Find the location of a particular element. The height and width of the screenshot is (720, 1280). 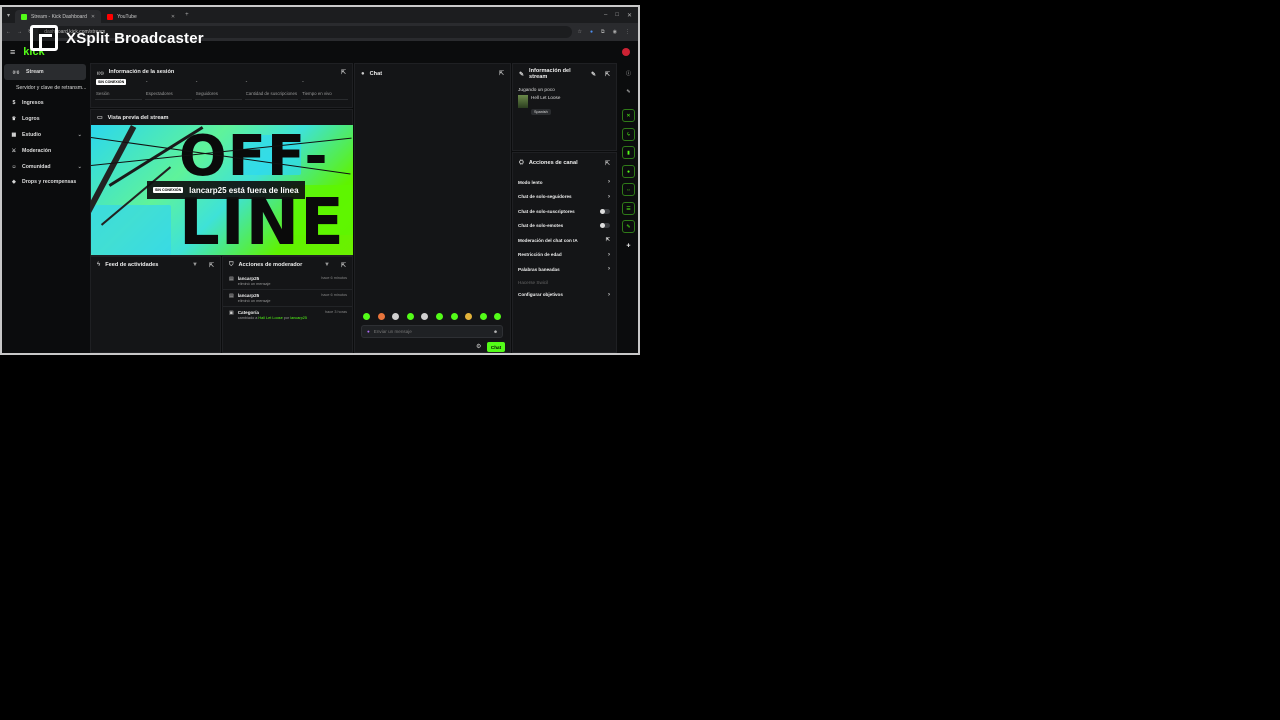

new-tab-button: + is located at coordinates (187, 15).